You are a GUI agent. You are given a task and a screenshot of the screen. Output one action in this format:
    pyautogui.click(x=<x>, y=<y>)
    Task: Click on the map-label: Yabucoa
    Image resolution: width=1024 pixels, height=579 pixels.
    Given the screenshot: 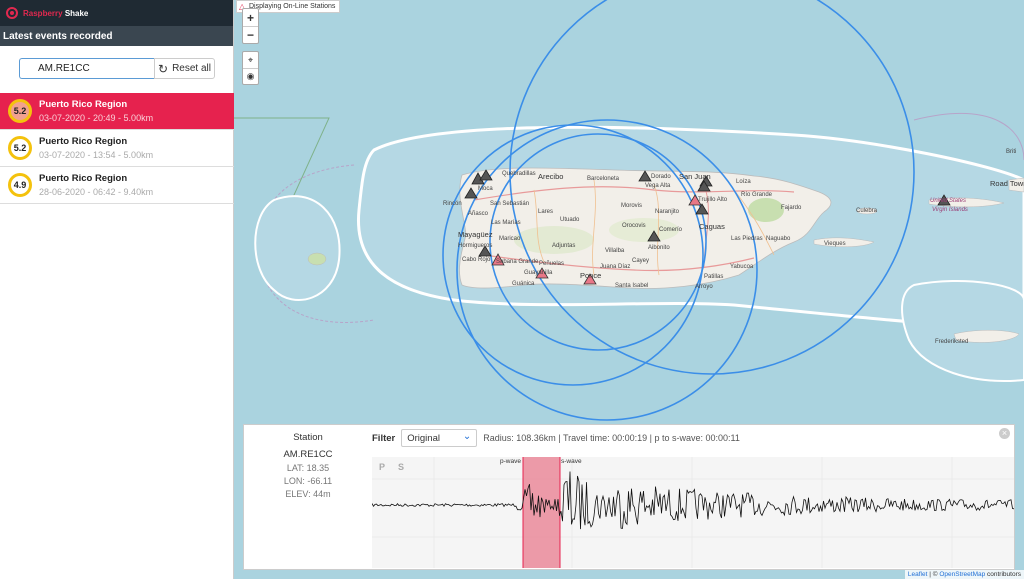 What is the action you would take?
    pyautogui.click(x=742, y=267)
    